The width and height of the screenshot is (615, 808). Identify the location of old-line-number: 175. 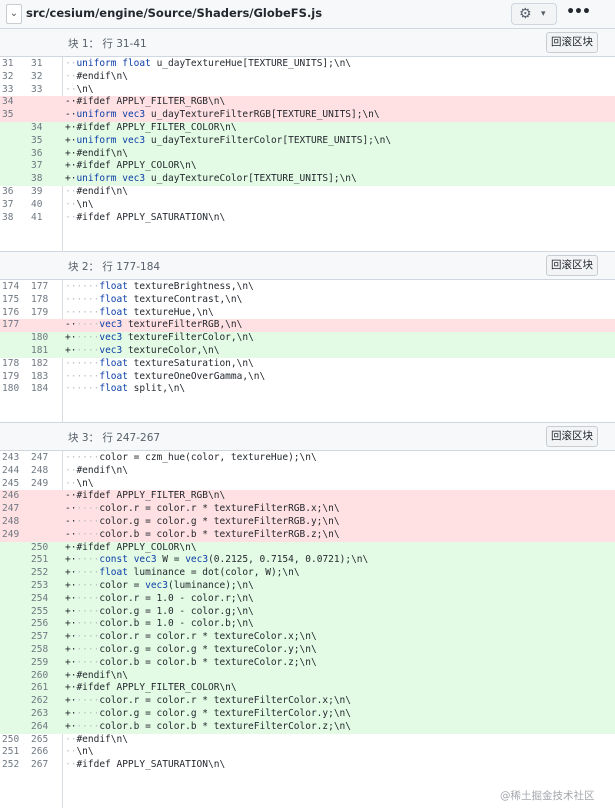
(11, 299).